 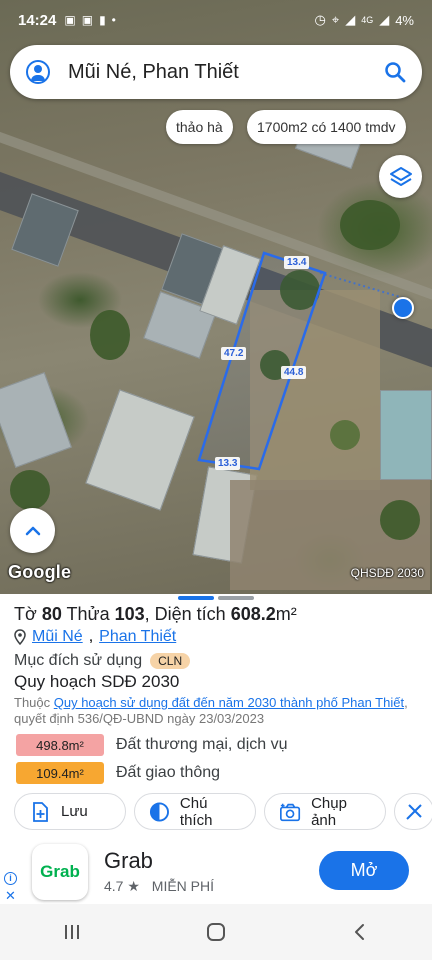 I want to click on open-app-button: Mở, so click(x=364, y=870).